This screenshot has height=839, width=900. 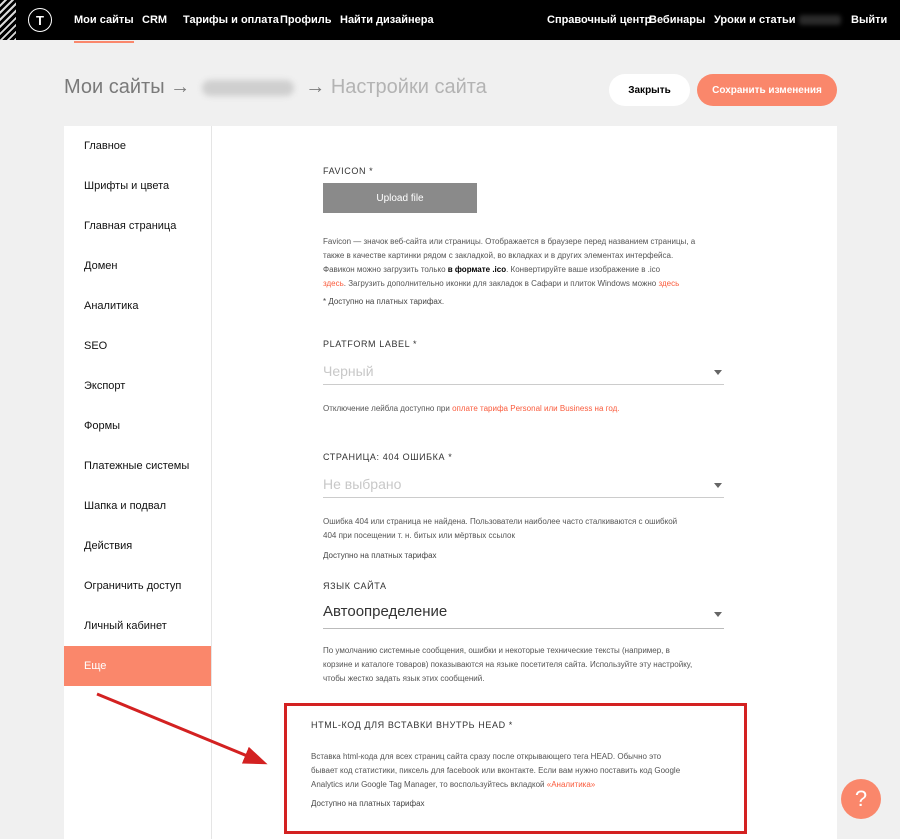 What do you see at coordinates (400, 198) in the screenshot?
I see `upload-file-button: Upload file` at bounding box center [400, 198].